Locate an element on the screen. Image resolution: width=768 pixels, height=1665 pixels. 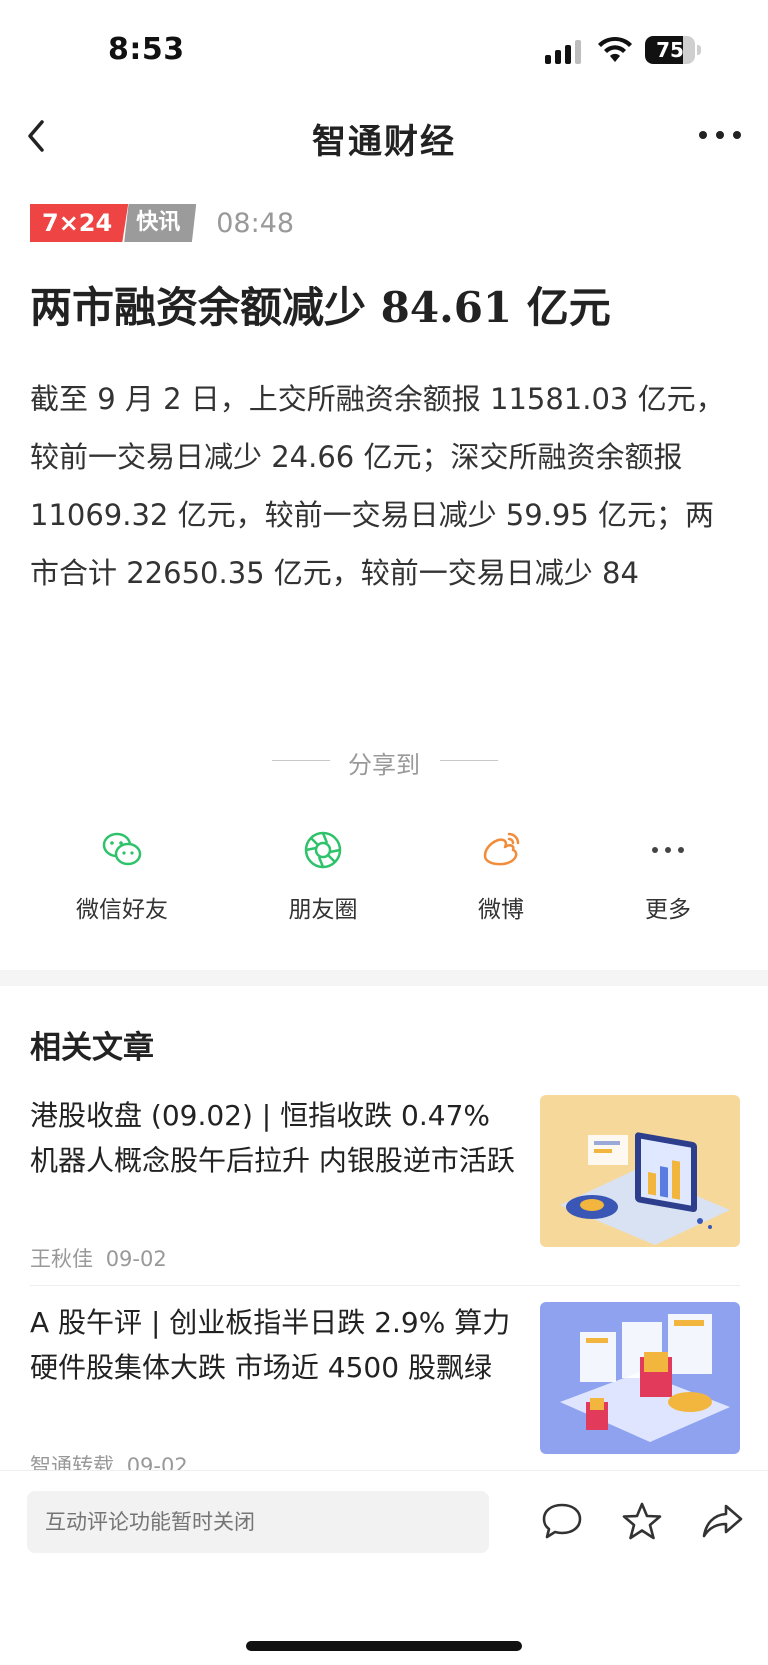
home-indicator is located at coordinates (384, 1646).